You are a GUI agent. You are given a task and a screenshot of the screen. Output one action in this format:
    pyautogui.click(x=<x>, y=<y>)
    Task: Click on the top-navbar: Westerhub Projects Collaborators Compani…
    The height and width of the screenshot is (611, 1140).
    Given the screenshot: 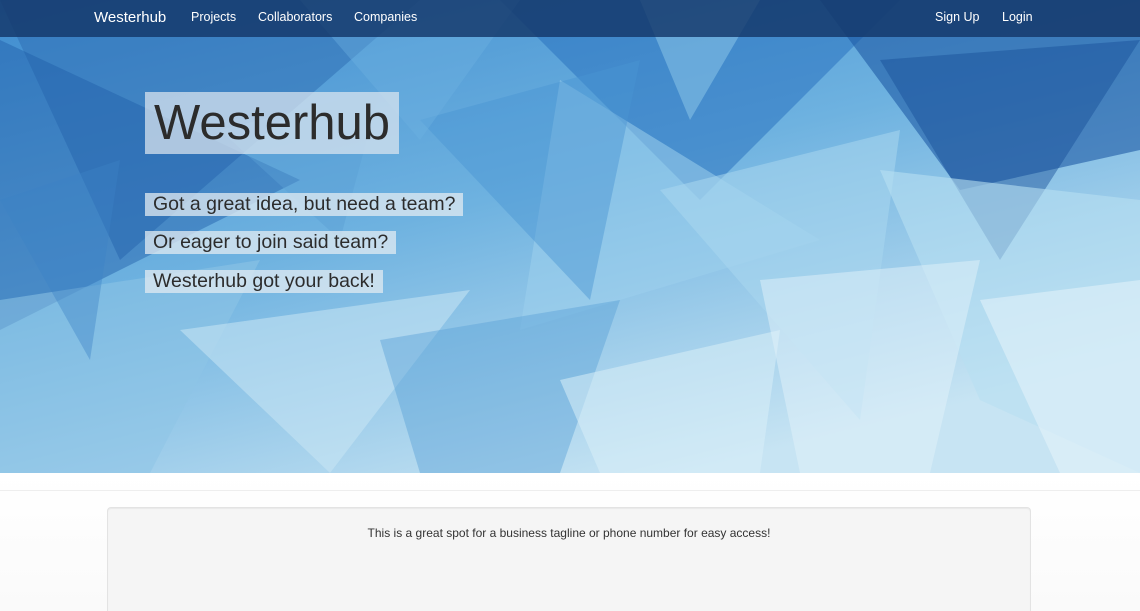 What is the action you would take?
    pyautogui.click(x=570, y=18)
    